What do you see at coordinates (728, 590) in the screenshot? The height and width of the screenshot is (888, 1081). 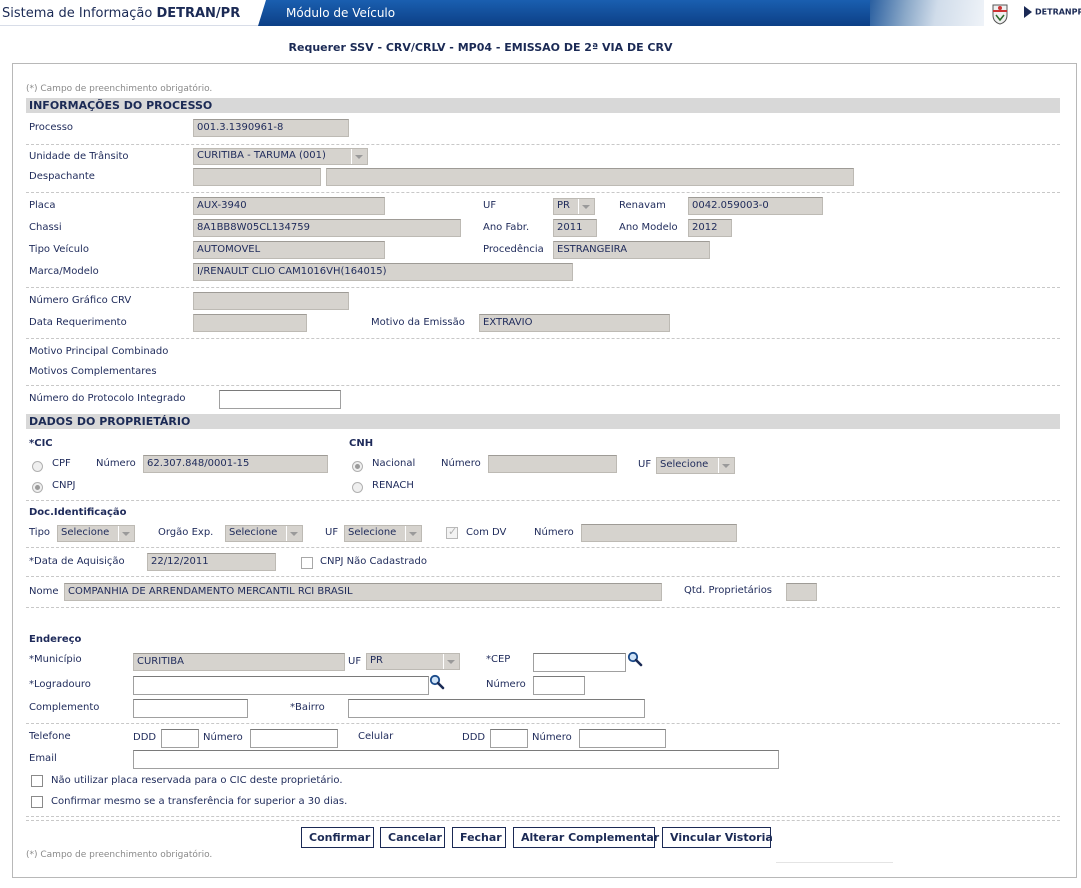 I see `qtd-proprietarios-label: Qtd. Proprietários` at bounding box center [728, 590].